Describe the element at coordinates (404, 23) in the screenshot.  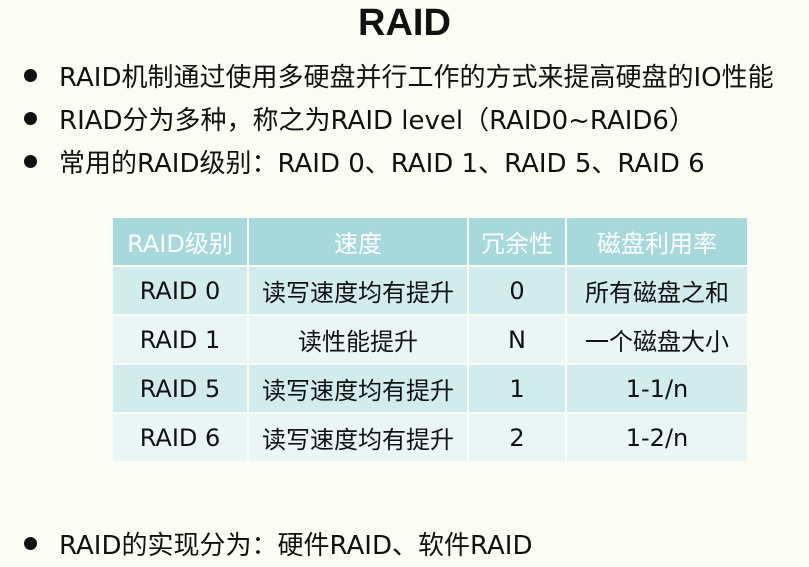
I see `slide-title: RAID` at that location.